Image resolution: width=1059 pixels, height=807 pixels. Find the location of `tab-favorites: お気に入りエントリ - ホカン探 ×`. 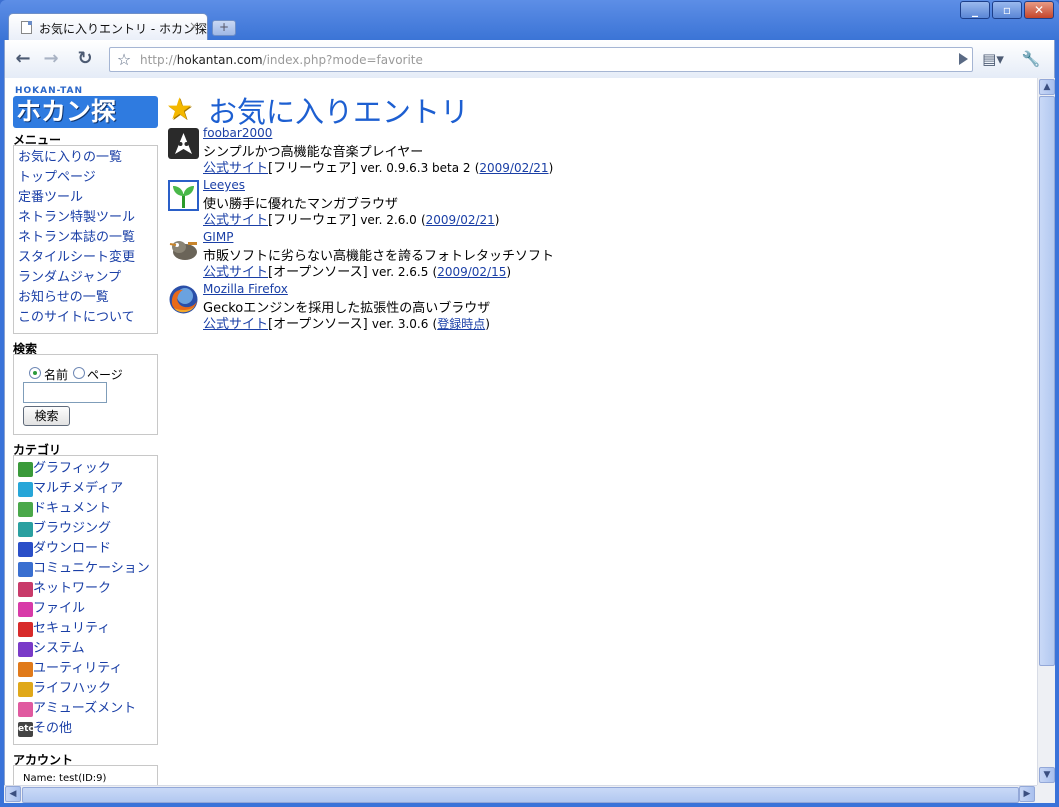

tab-favorites: お気に入りエントリ - ホカン探 × is located at coordinates (108, 27).